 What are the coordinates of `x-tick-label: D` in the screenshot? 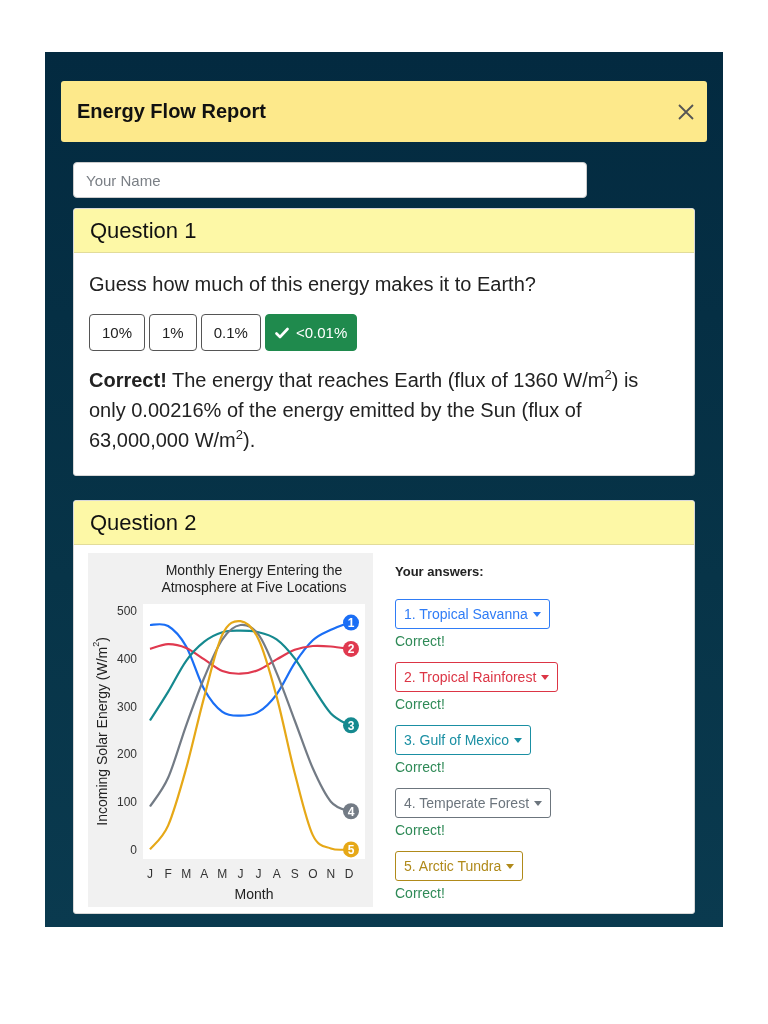 It's located at (349, 874).